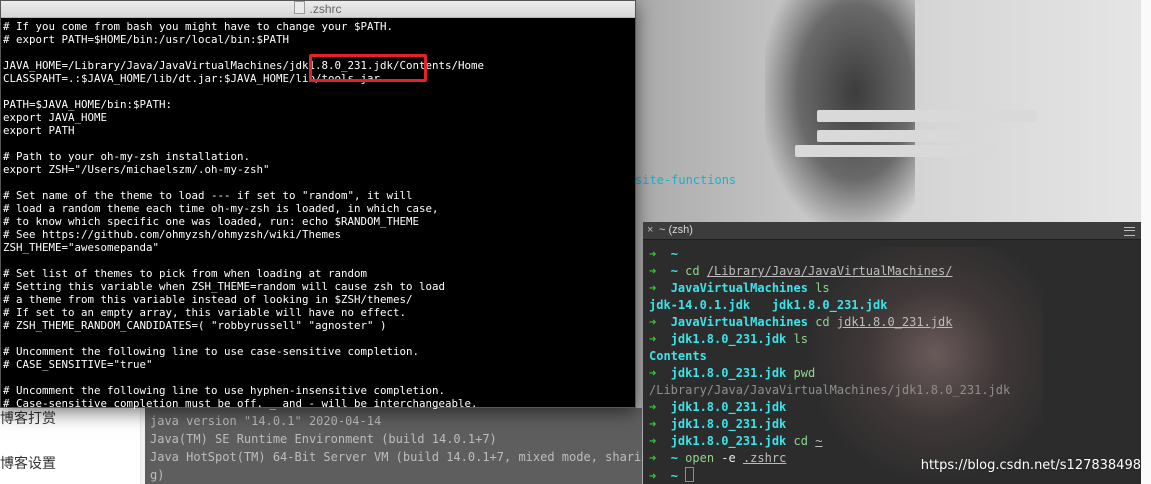 Image resolution: width=1151 pixels, height=484 pixels. I want to click on watermark: https://blog.csdn.net/s127838498, so click(1030, 465).